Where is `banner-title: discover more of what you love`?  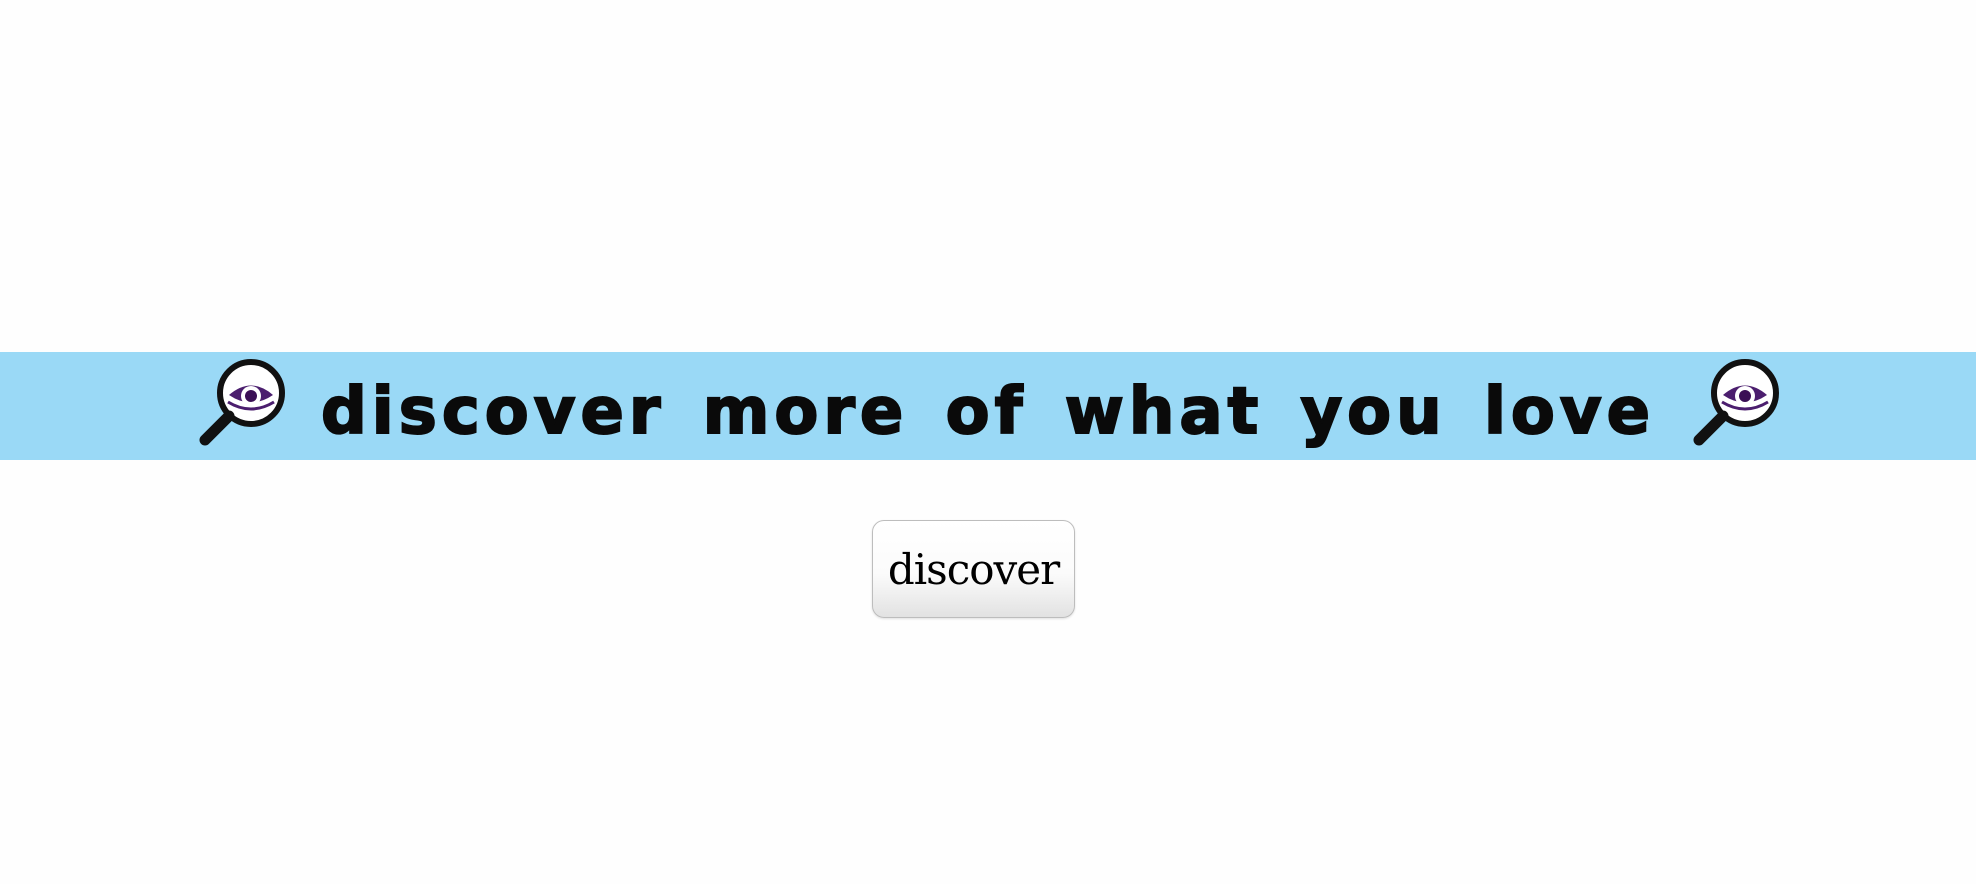 banner-title: discover more of what you love is located at coordinates (988, 412).